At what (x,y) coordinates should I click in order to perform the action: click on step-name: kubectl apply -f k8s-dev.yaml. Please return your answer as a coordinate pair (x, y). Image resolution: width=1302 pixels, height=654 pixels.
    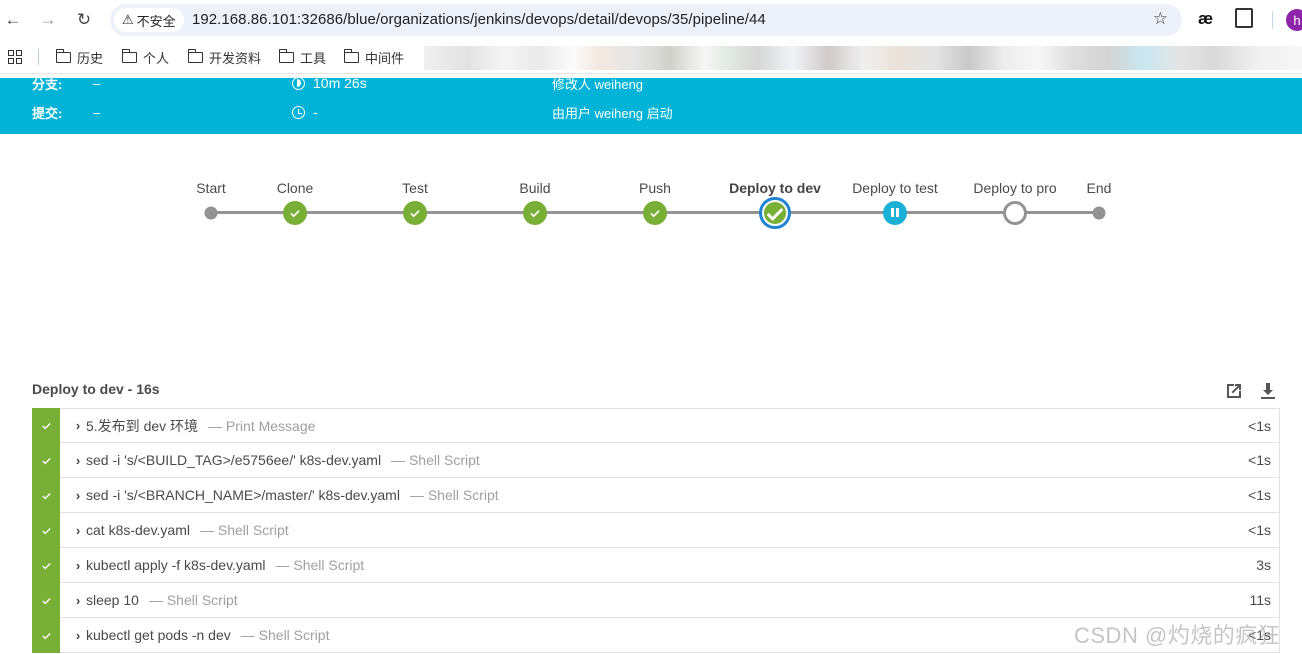
    Looking at the image, I should click on (176, 565).